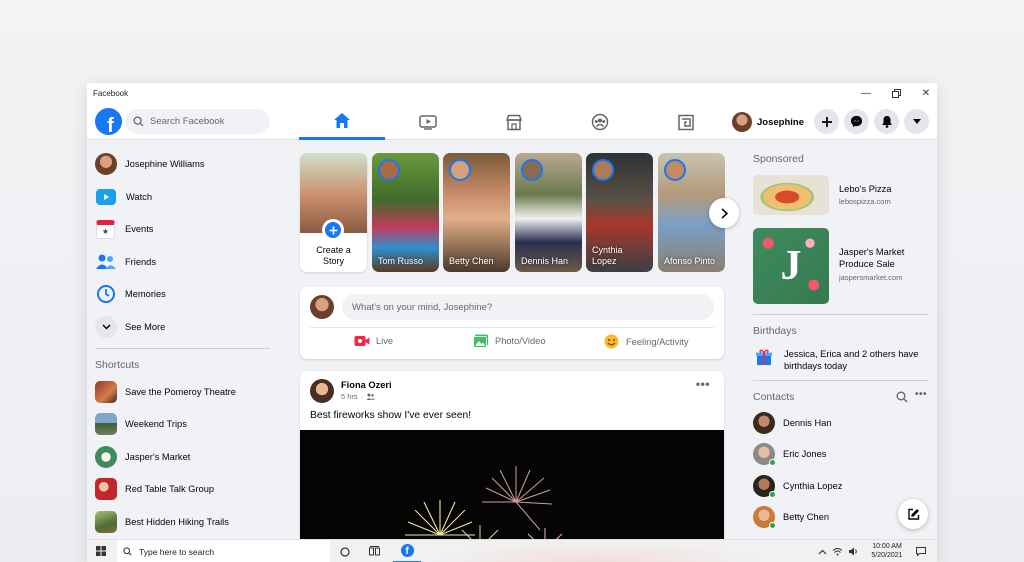  I want to click on chevron-up-icon, so click(822, 552).